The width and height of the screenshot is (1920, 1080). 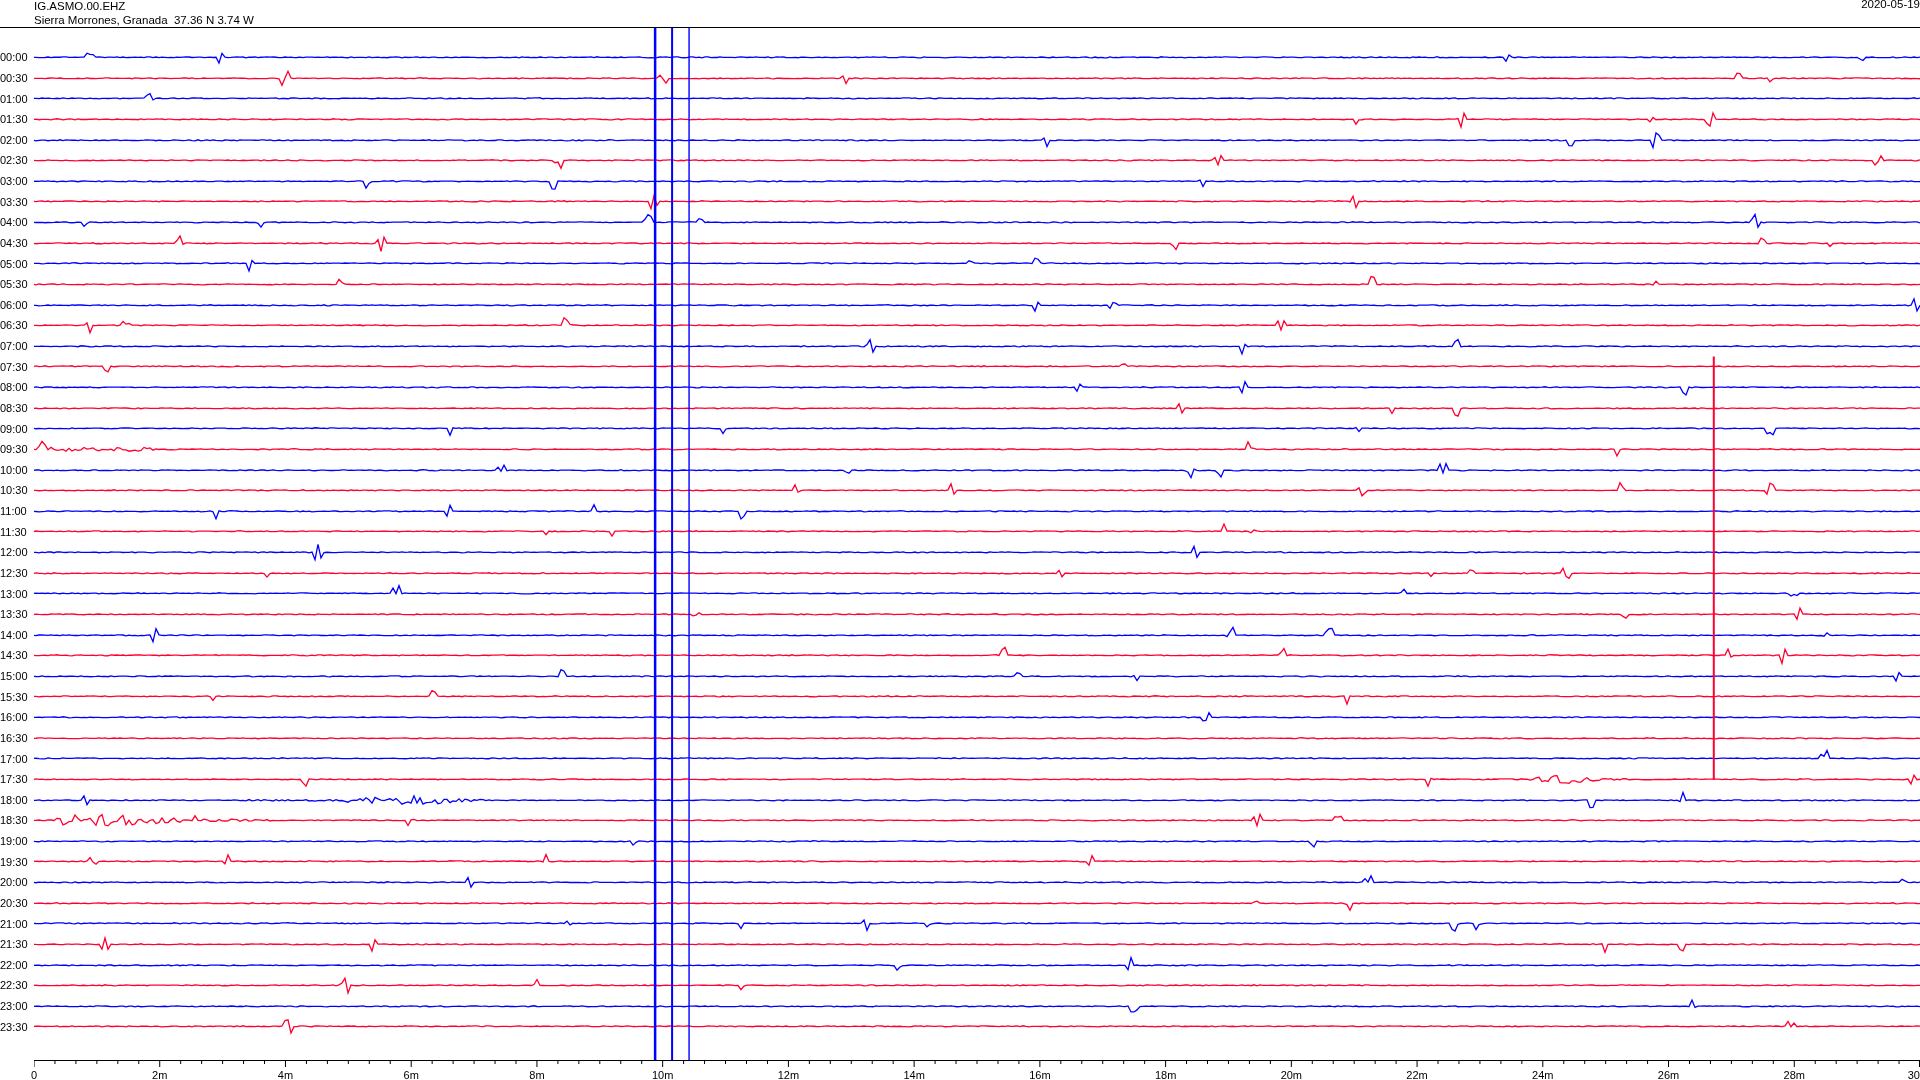 I want to click on station-code: IG.ASMO.00.EHZ, so click(x=80, y=6).